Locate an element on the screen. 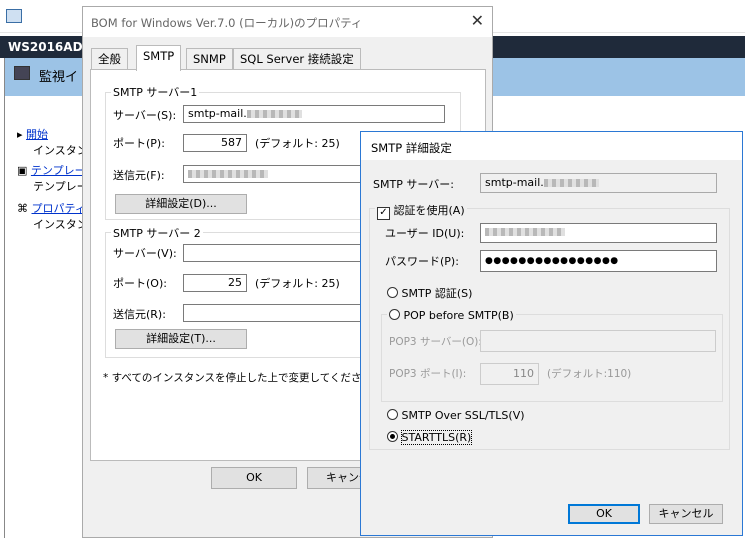 Image resolution: width=745 pixels, height=538 pixels. use-auth-checkbox: ✓ is located at coordinates (383, 213).